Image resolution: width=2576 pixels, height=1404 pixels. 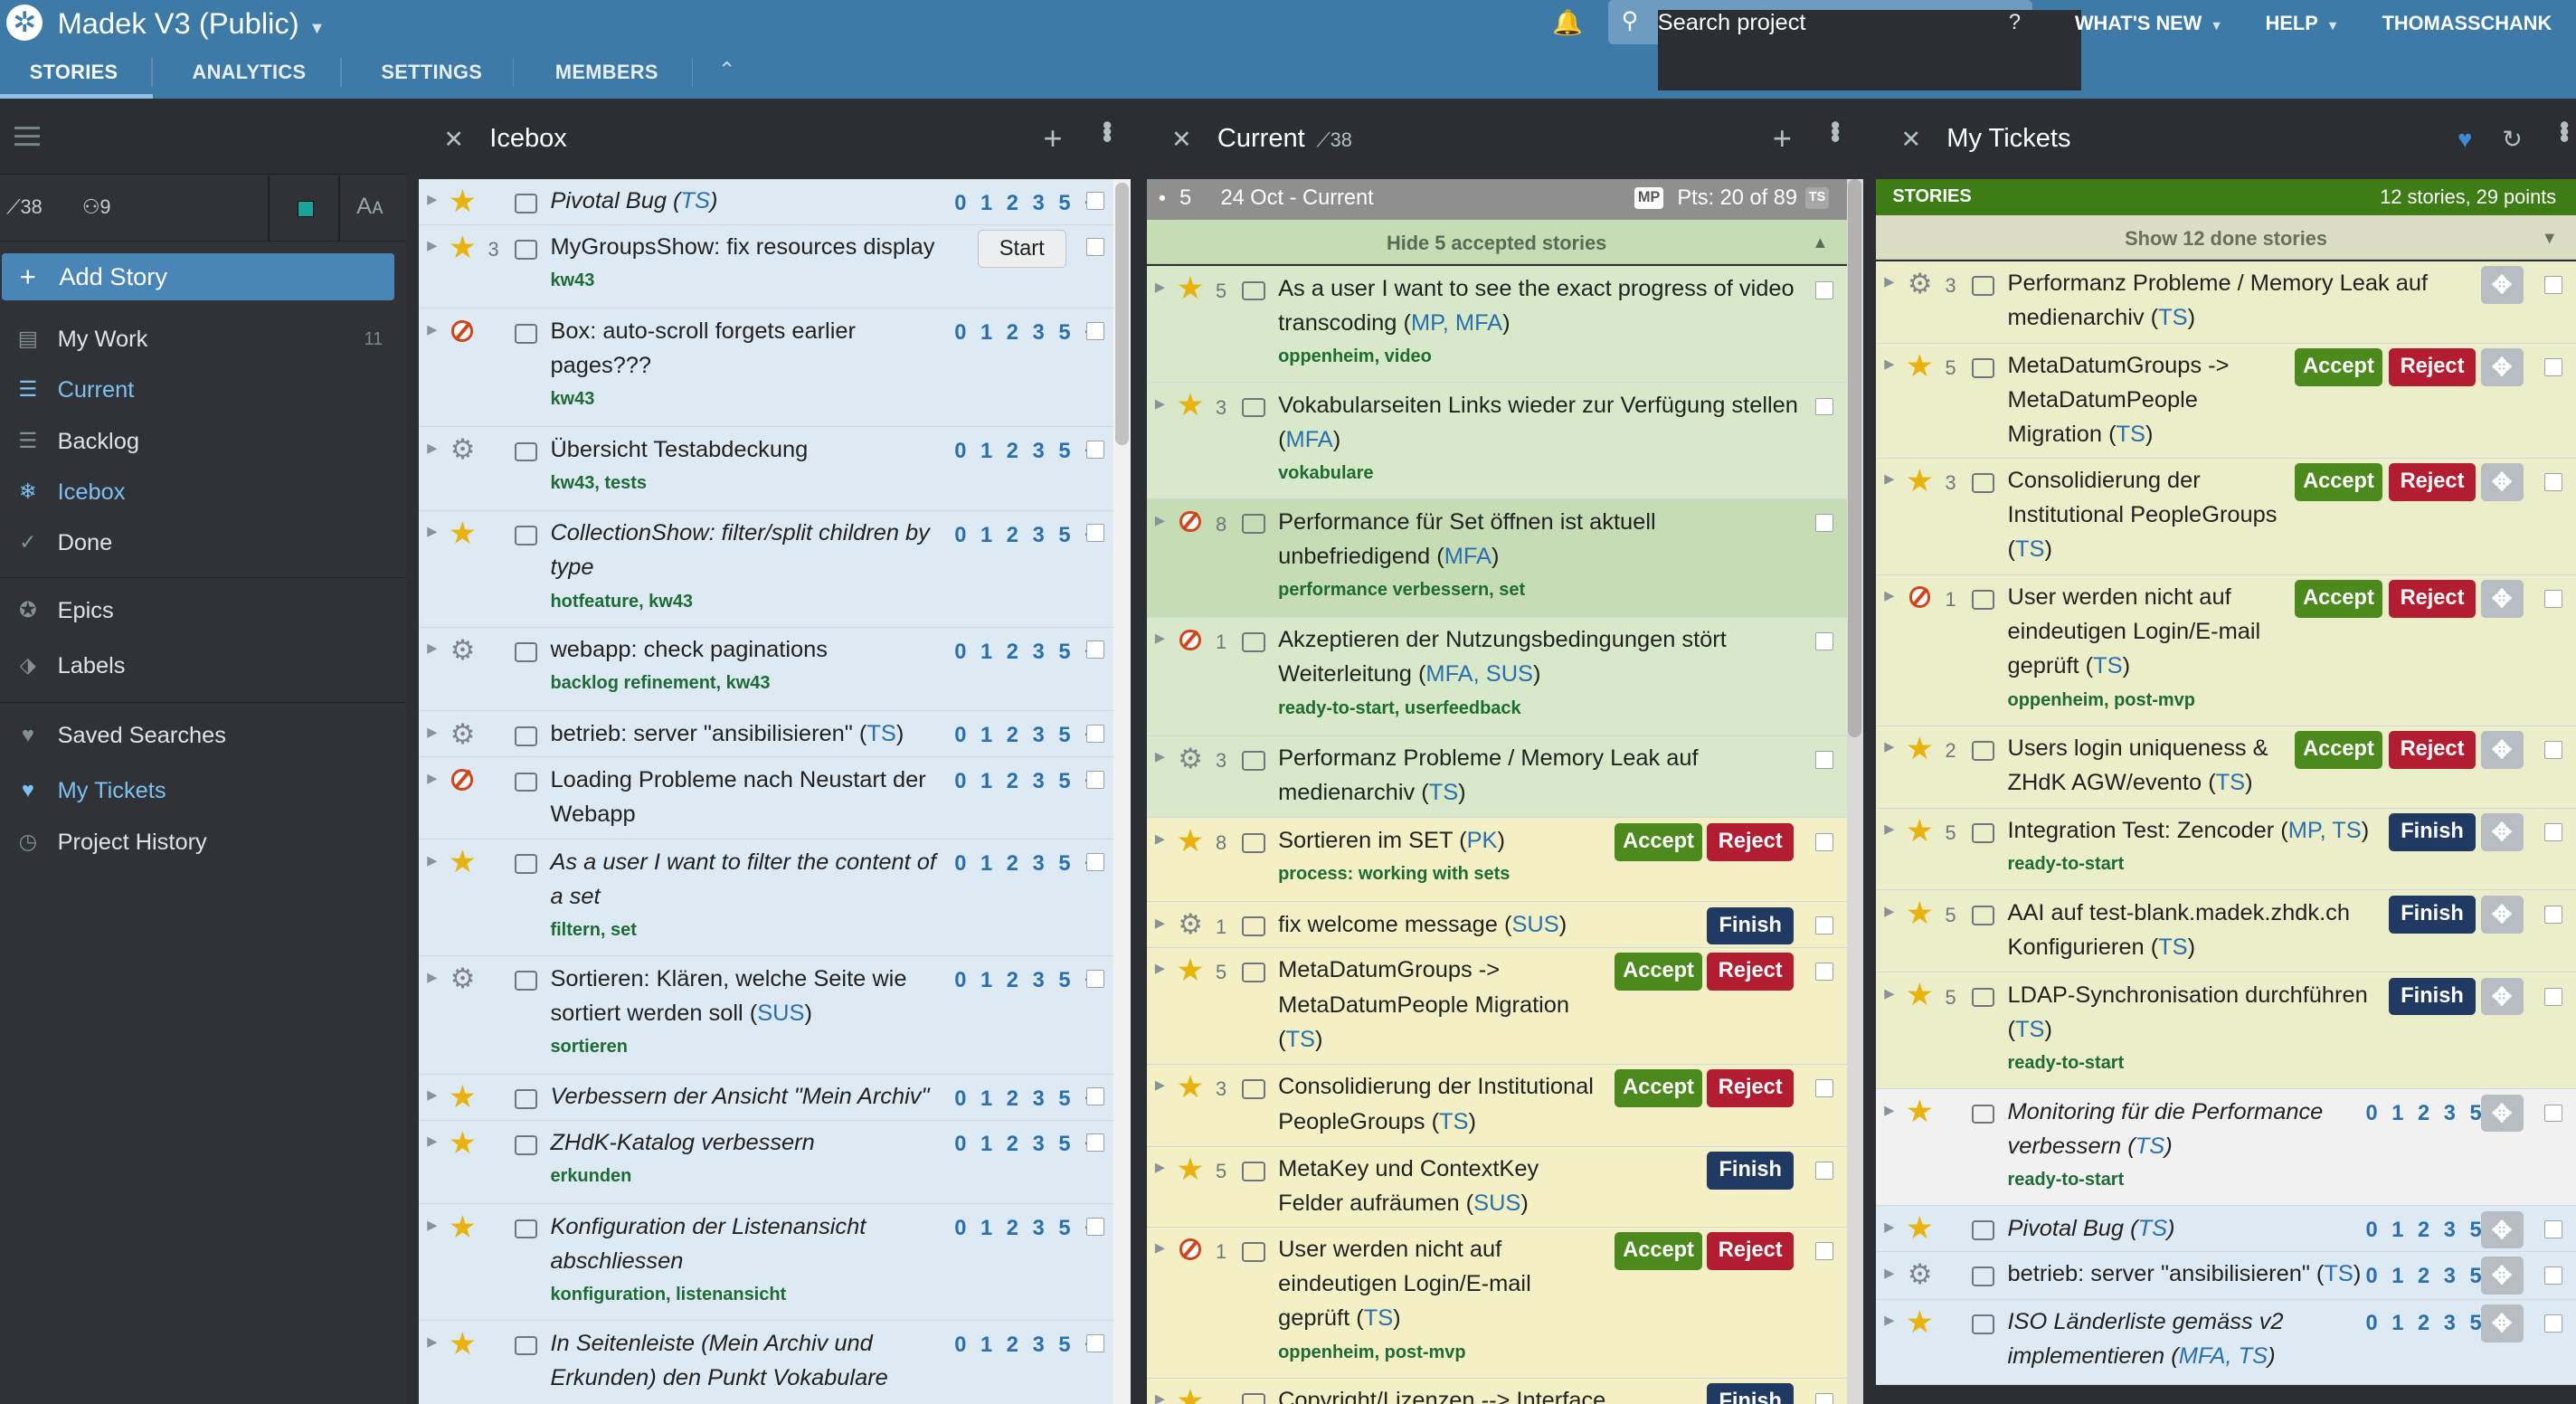 I want to click on heart-icon: ♥, so click(x=2465, y=139).